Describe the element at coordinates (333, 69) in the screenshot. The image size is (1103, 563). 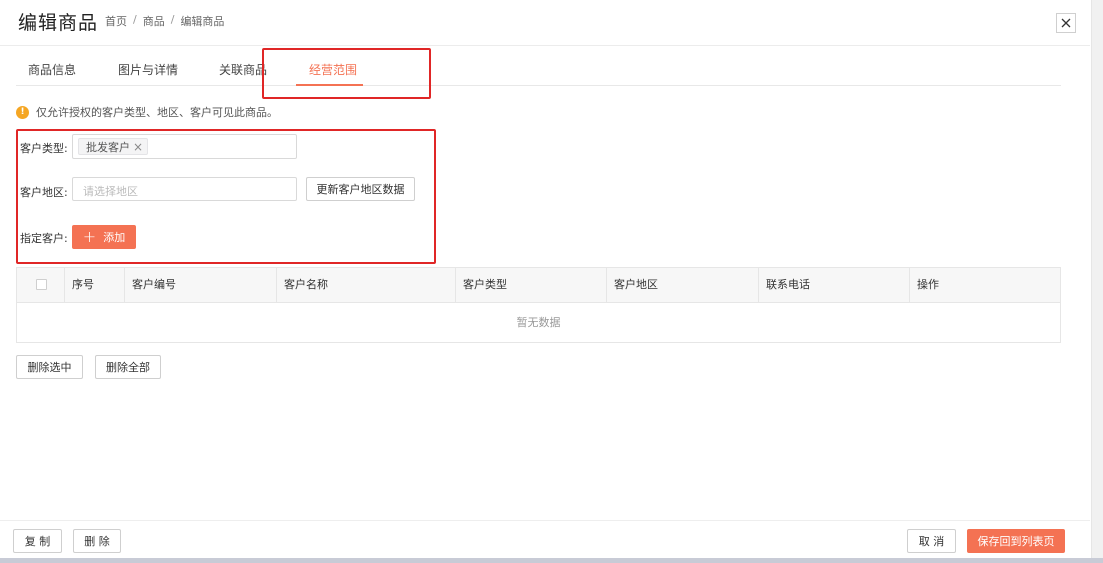
I see `tab-business-scope: 经营范围` at that location.